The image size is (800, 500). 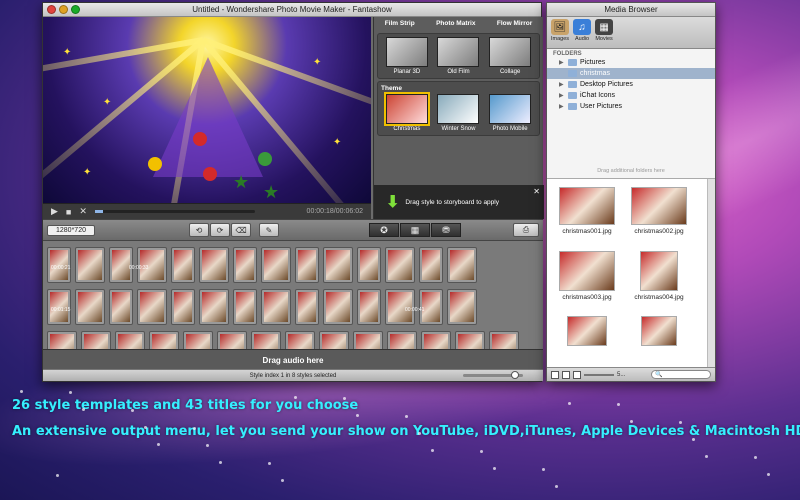 I want to click on media-item: christmas002.jpg, so click(x=659, y=217).